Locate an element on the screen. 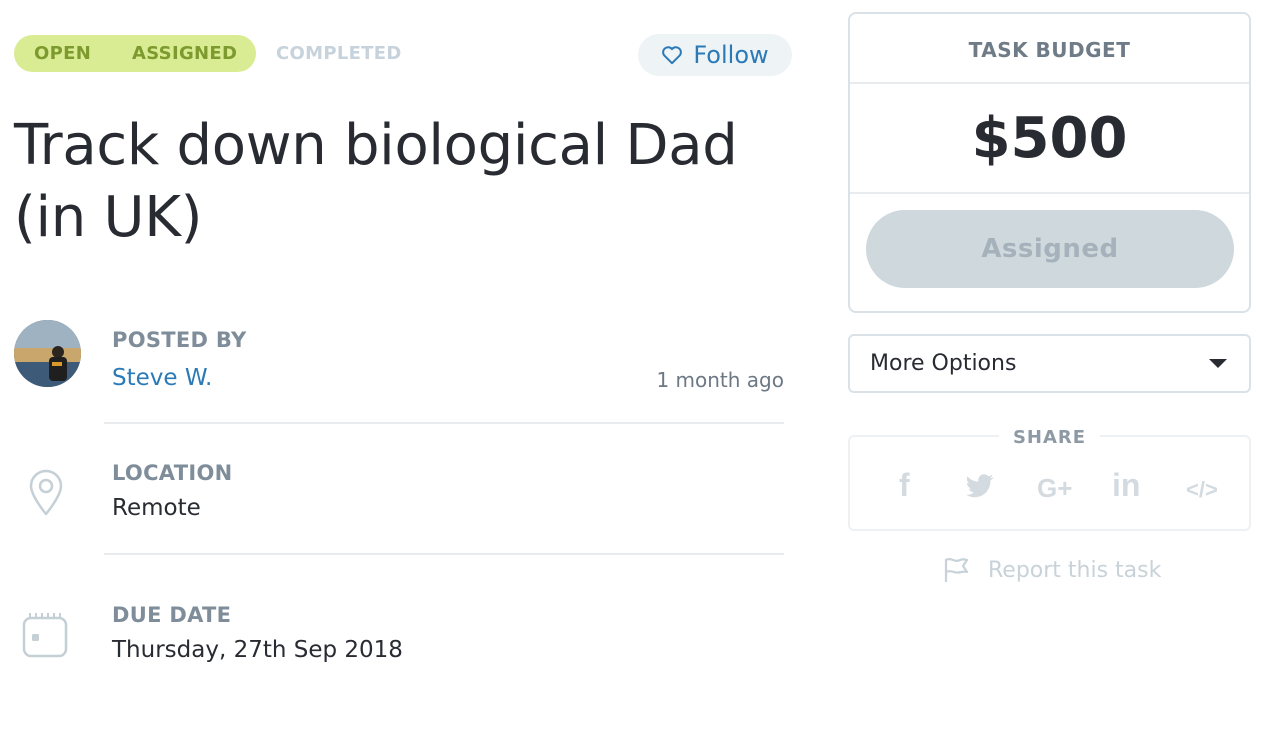  posted-time: 1 month ago is located at coordinates (720, 380).